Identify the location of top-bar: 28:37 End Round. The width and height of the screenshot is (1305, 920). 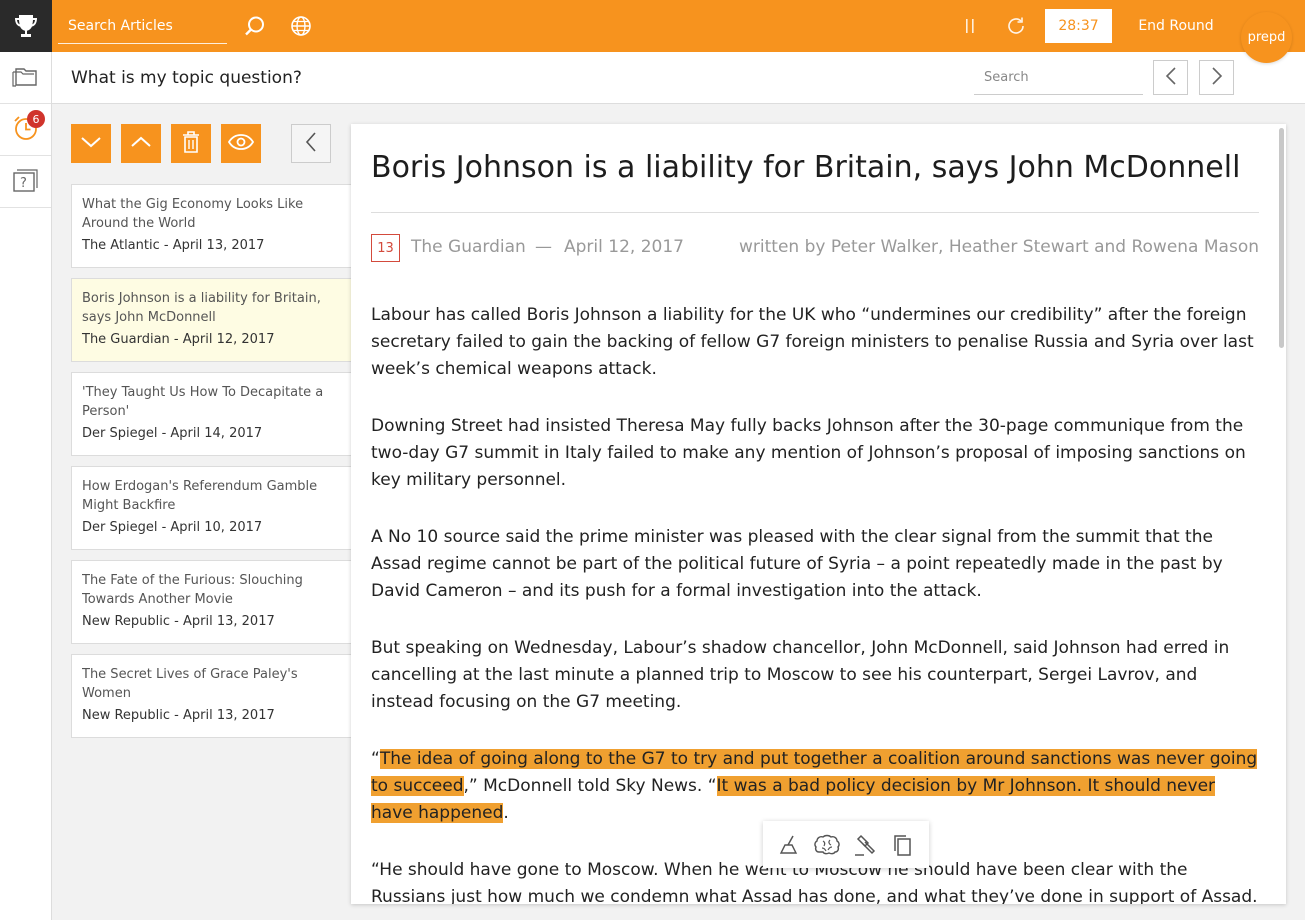
(652, 26).